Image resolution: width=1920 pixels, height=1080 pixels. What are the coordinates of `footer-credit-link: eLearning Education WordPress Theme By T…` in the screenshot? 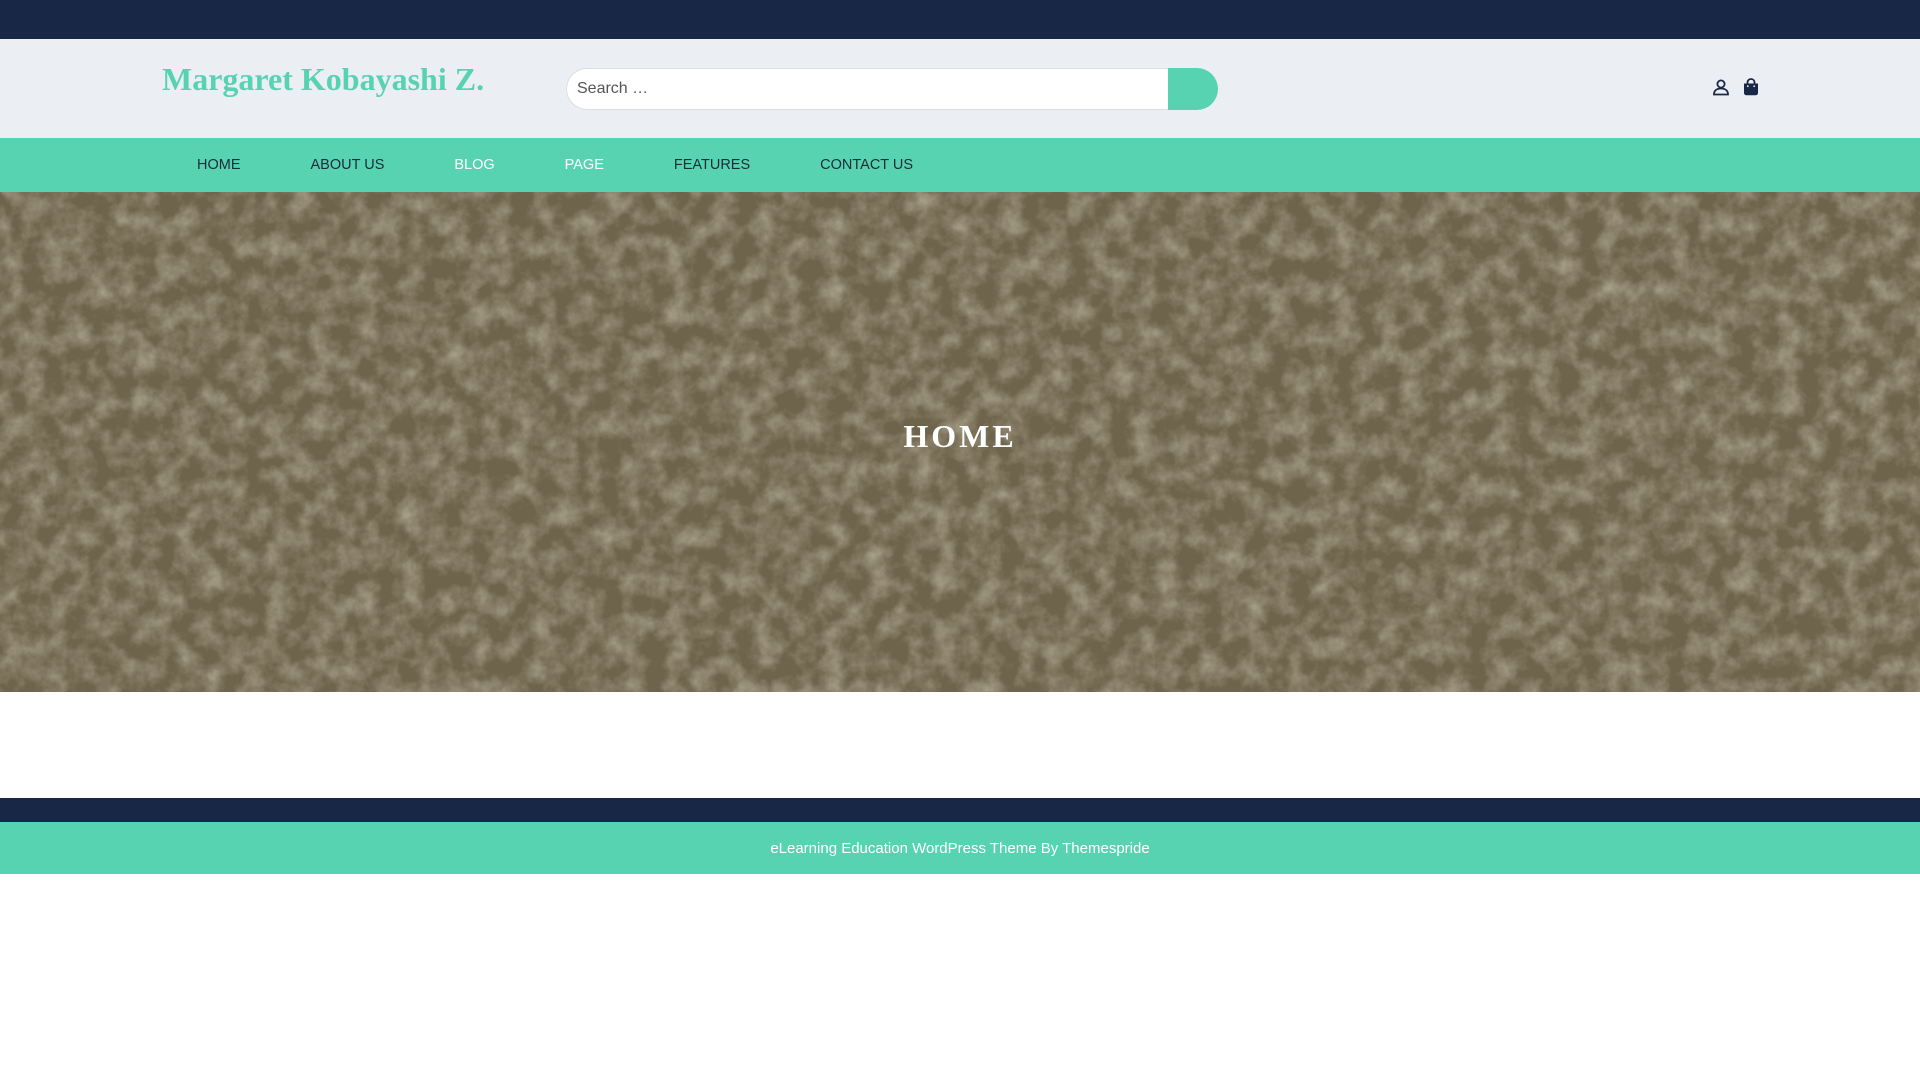 It's located at (959, 848).